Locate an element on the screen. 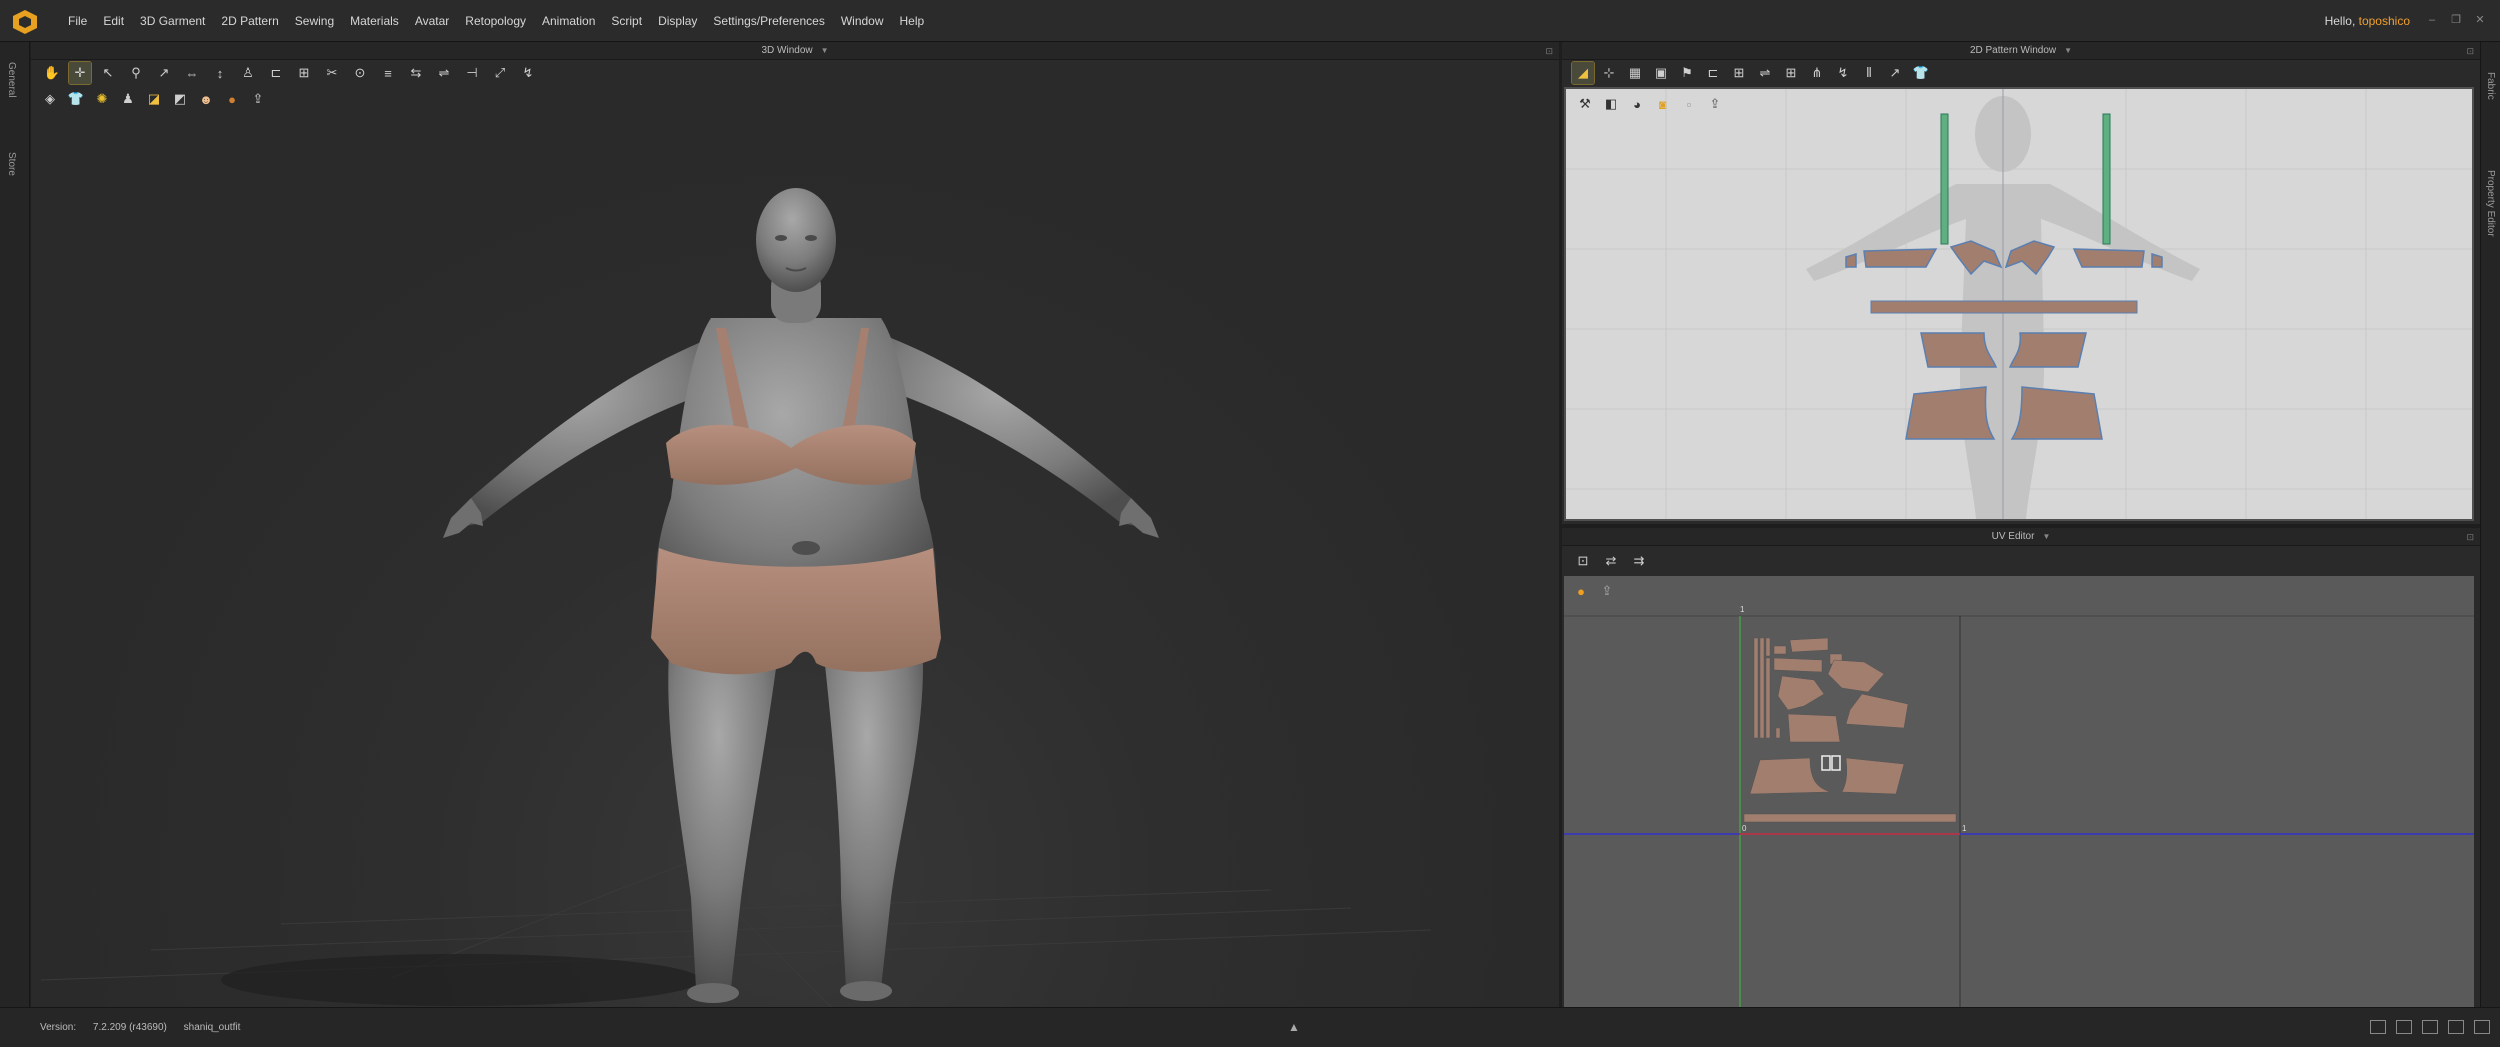 This screenshot has width=2500, height=1047. fabric-icon: ✺ is located at coordinates (102, 99).